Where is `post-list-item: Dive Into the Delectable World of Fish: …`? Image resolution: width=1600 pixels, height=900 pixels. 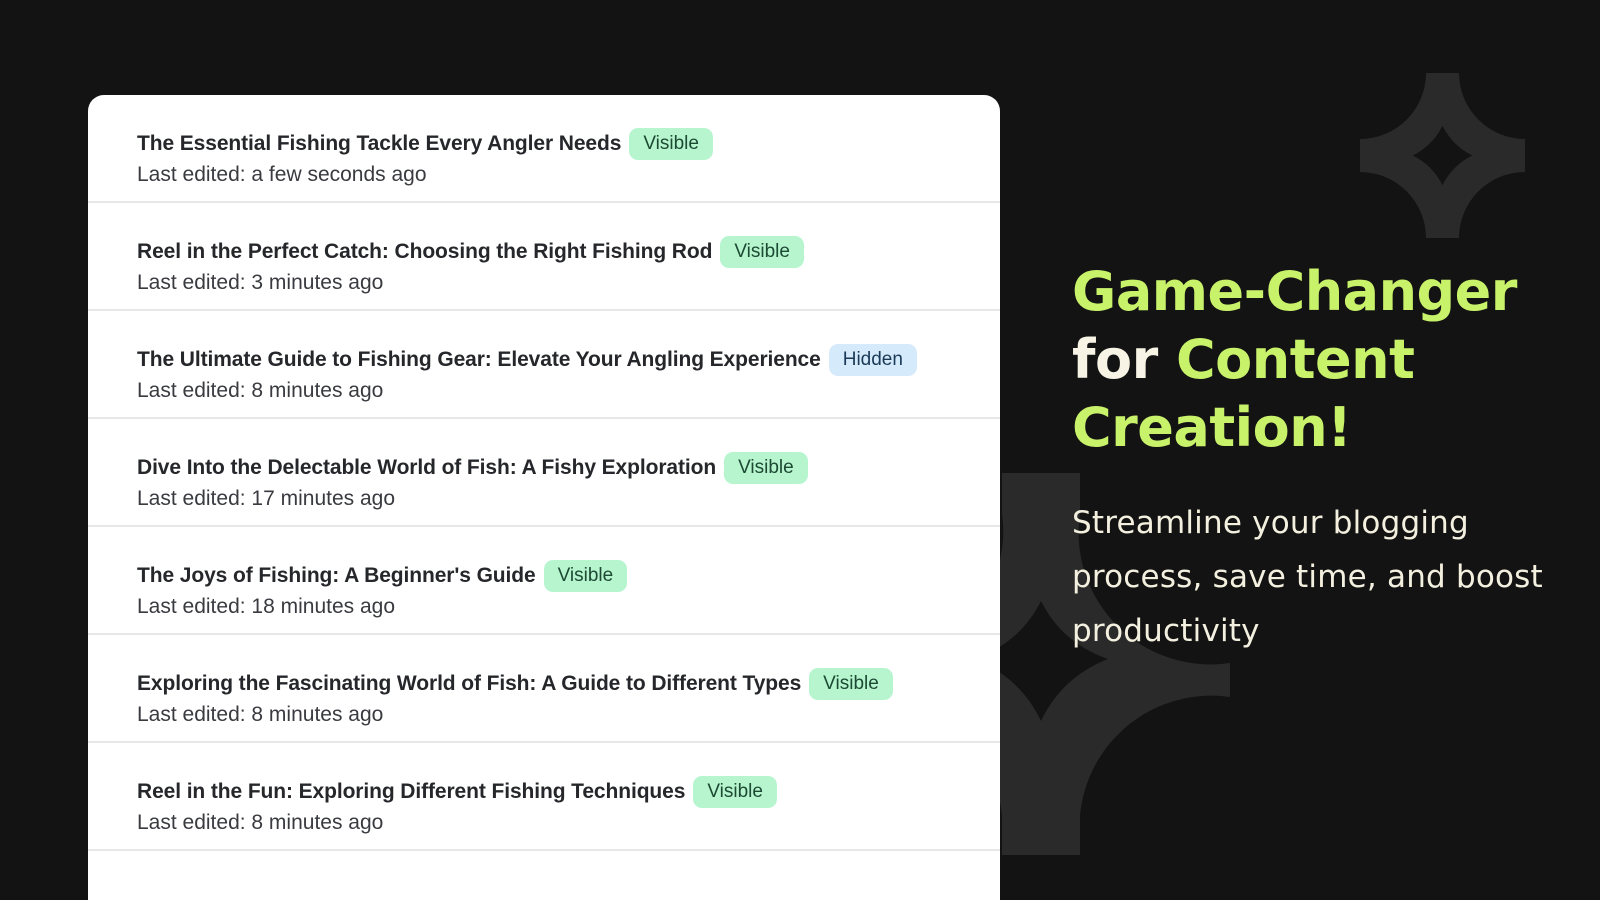 post-list-item: Dive Into the Delectable World of Fish: … is located at coordinates (544, 473).